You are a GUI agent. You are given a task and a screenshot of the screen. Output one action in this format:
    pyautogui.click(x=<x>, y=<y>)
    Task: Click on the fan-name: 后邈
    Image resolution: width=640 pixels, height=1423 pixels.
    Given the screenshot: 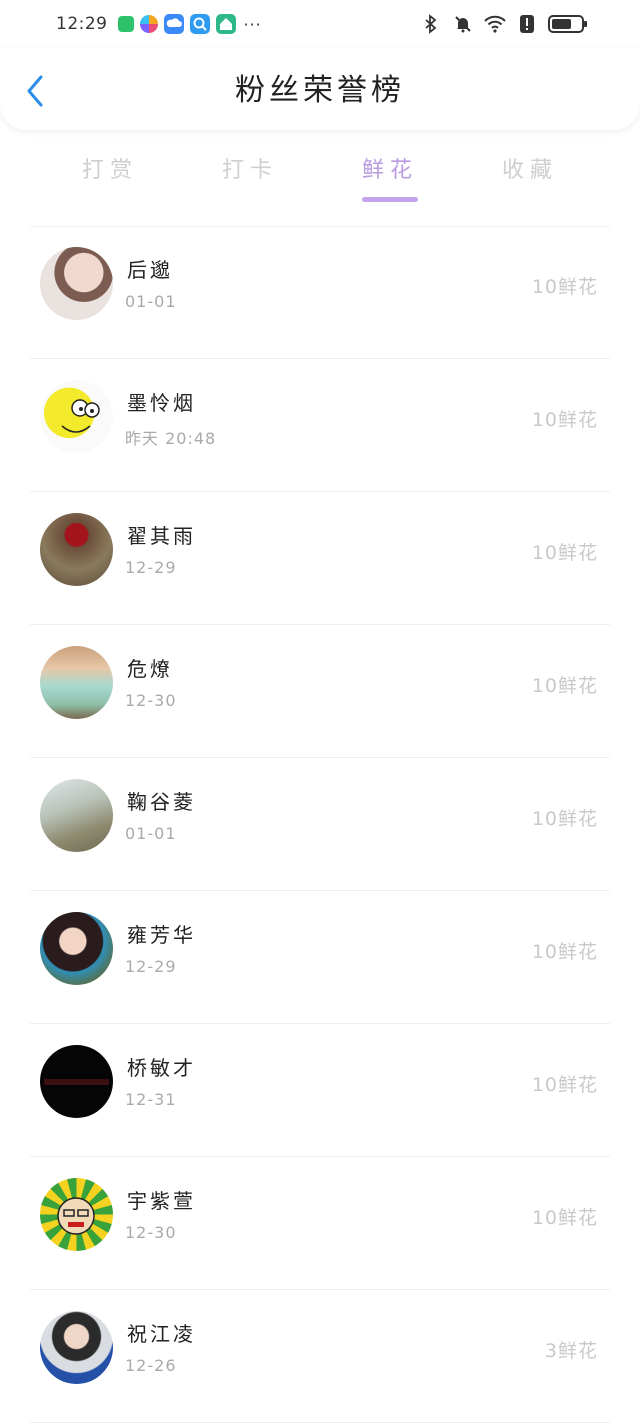 What is the action you would take?
    pyautogui.click(x=150, y=270)
    